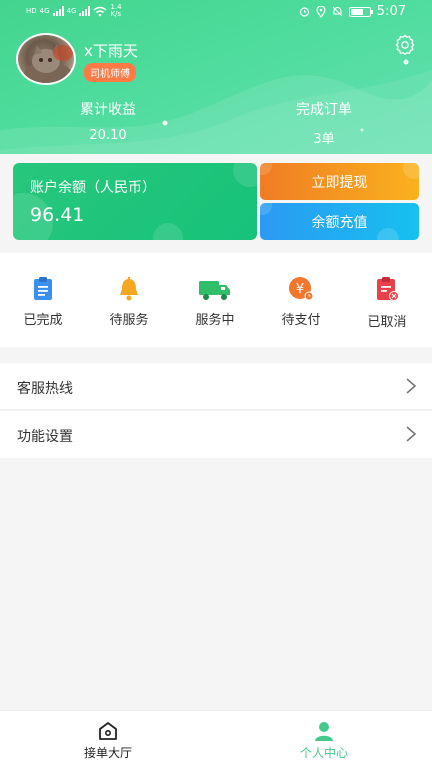 The height and width of the screenshot is (768, 432). Describe the element at coordinates (321, 11) in the screenshot. I see `location-icon` at that location.